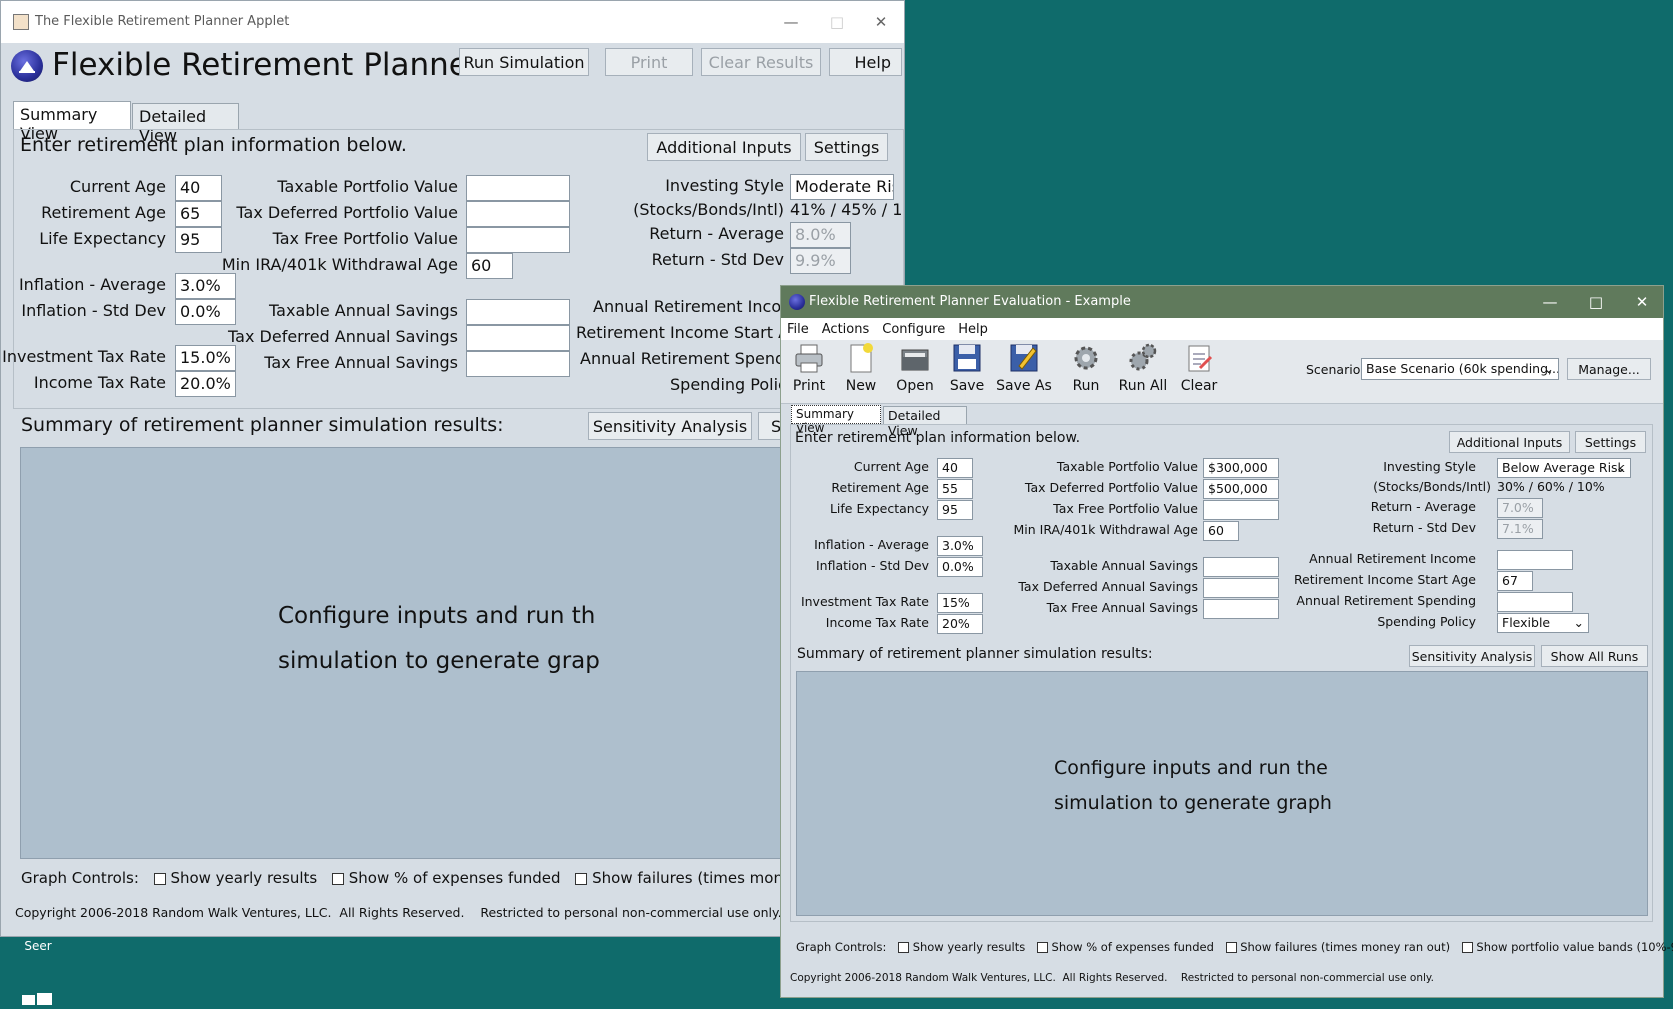  Describe the element at coordinates (915, 372) in the screenshot. I see `tool-open: Open` at that location.